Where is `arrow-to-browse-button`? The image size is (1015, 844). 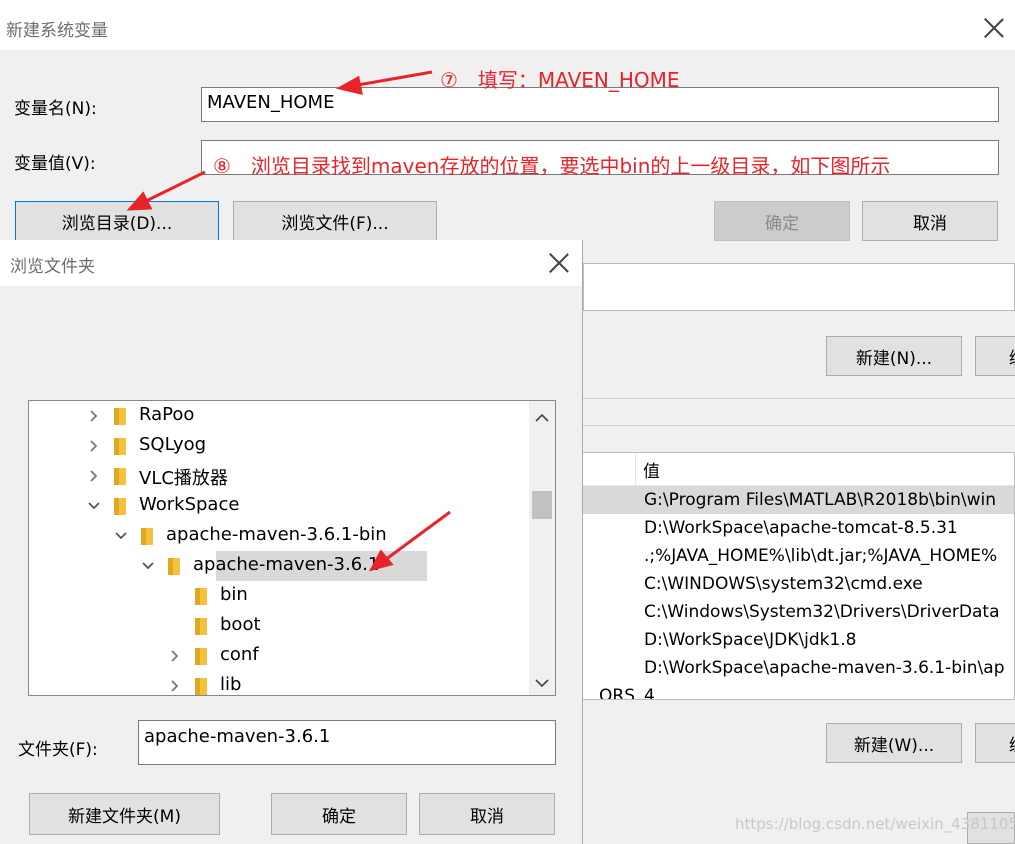 arrow-to-browse-button is located at coordinates (173, 187).